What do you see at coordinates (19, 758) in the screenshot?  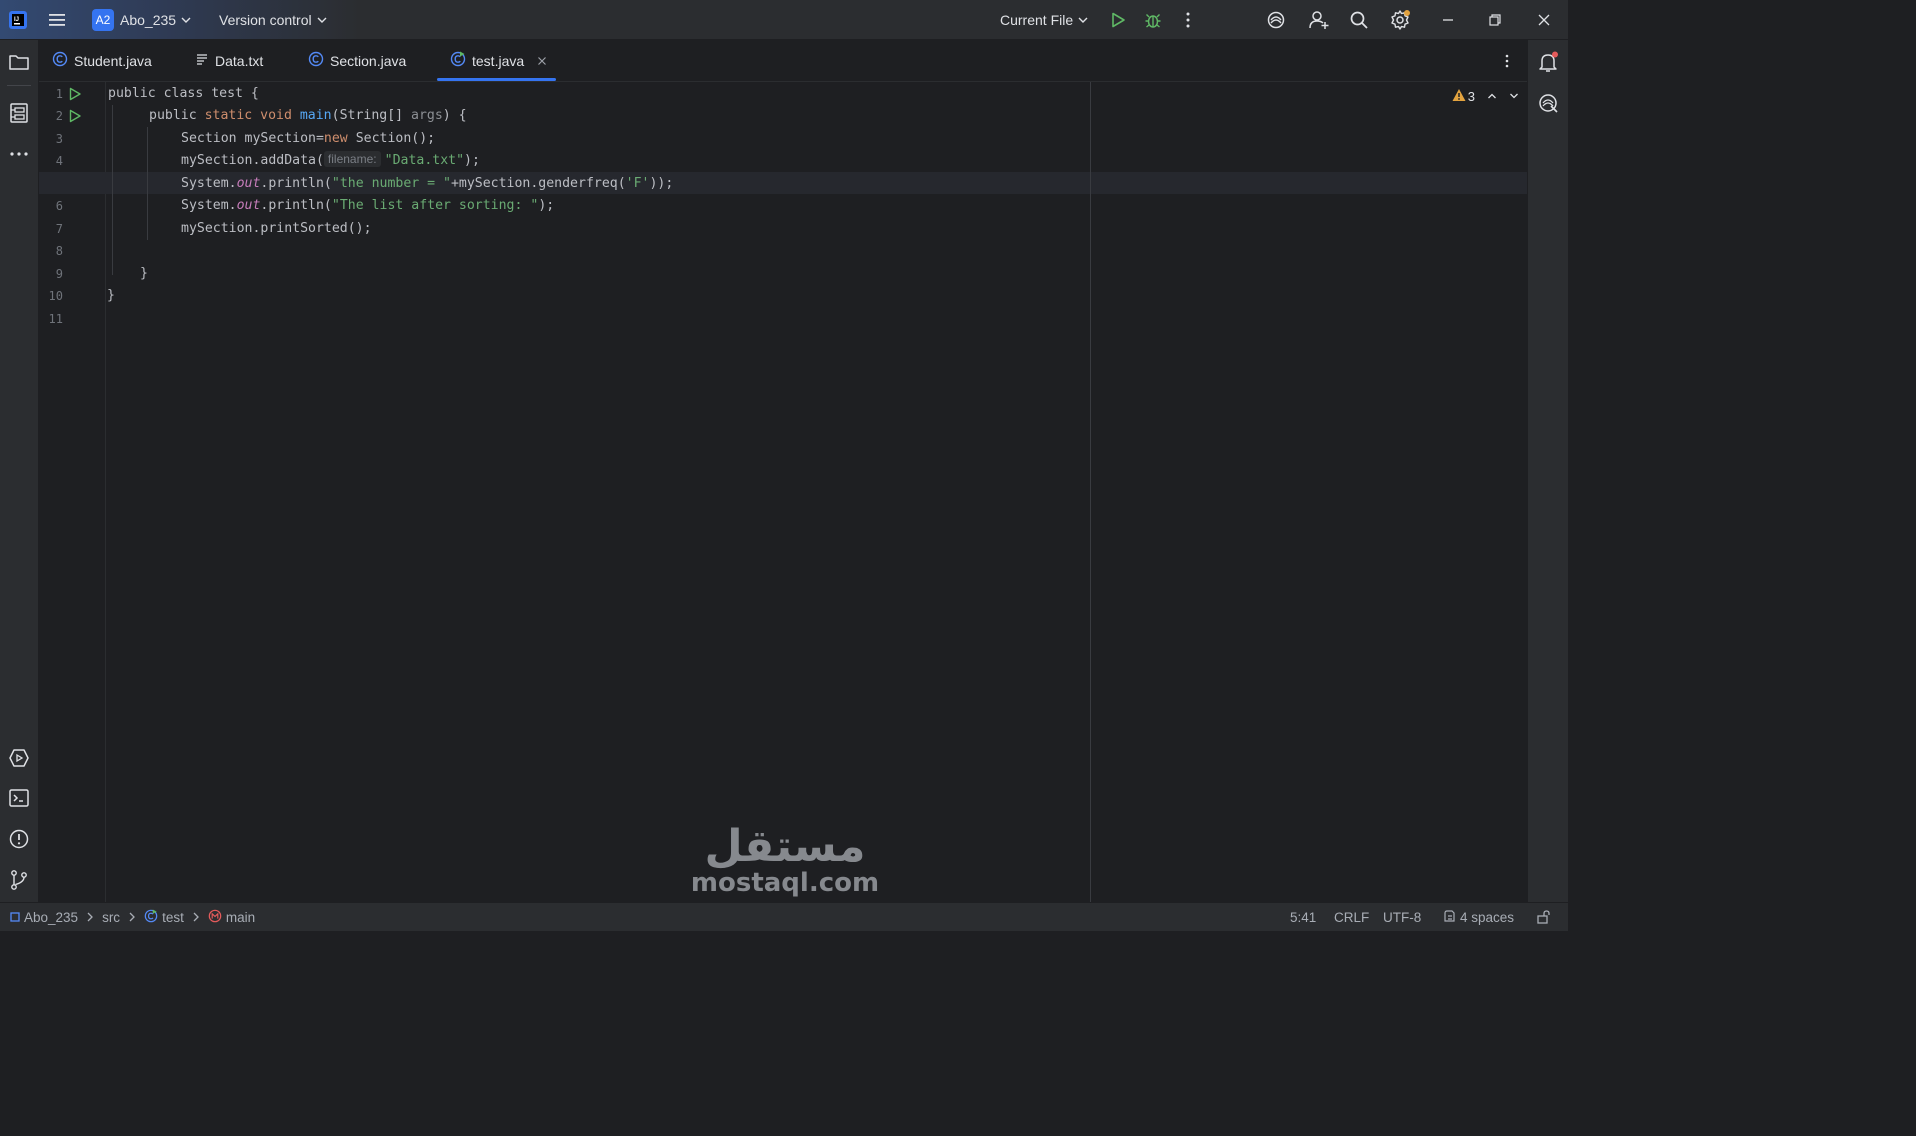 I see `services-icon` at bounding box center [19, 758].